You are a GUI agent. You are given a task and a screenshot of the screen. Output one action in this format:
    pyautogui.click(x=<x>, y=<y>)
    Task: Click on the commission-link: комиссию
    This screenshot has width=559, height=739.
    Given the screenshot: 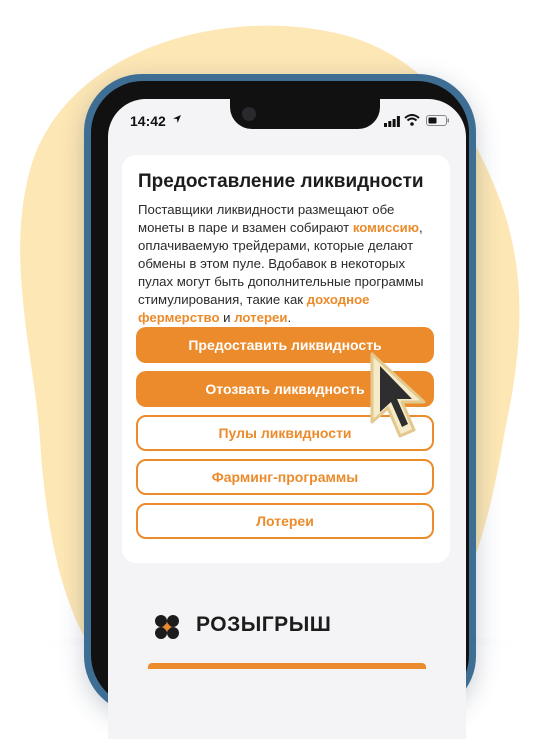 What is the action you would take?
    pyautogui.click(x=386, y=227)
    